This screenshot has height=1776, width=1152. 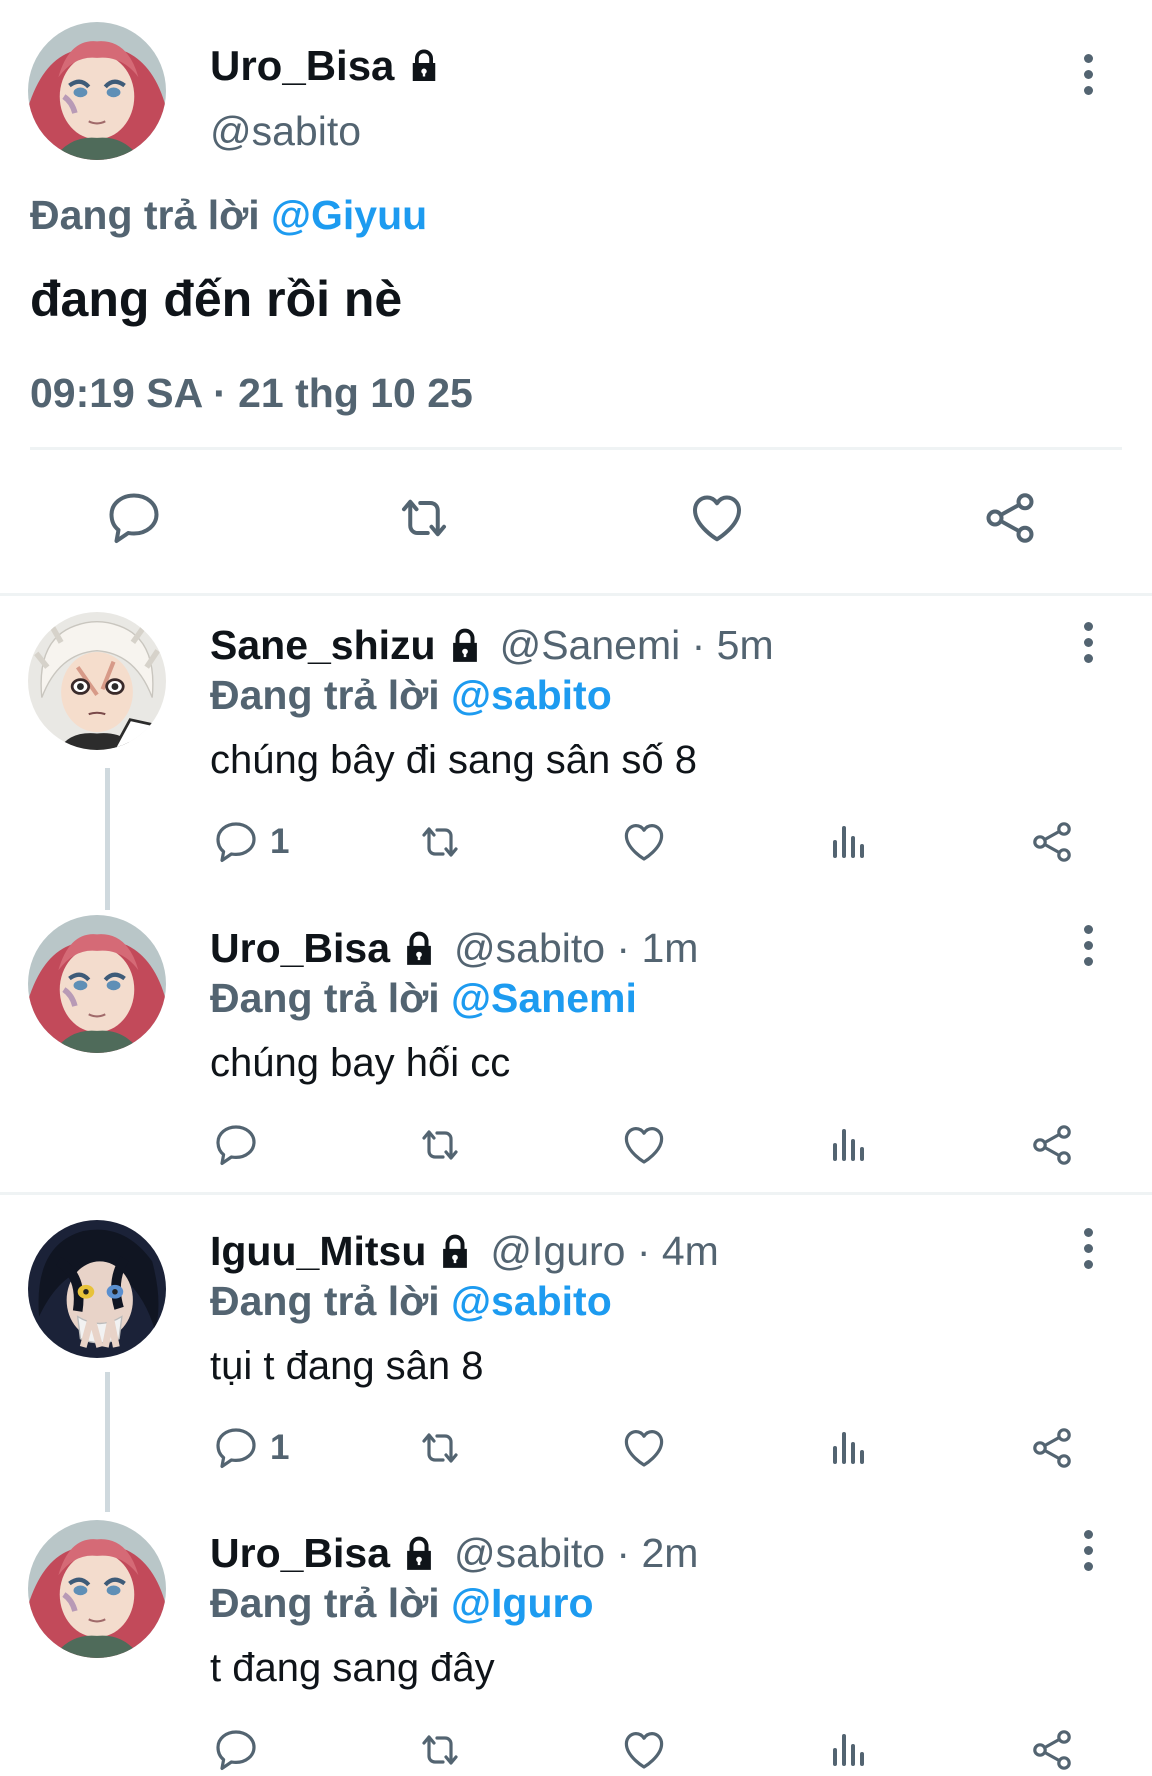 I want to click on reply-header: Uro_Bisa @sabito · 2m, so click(x=454, y=1553).